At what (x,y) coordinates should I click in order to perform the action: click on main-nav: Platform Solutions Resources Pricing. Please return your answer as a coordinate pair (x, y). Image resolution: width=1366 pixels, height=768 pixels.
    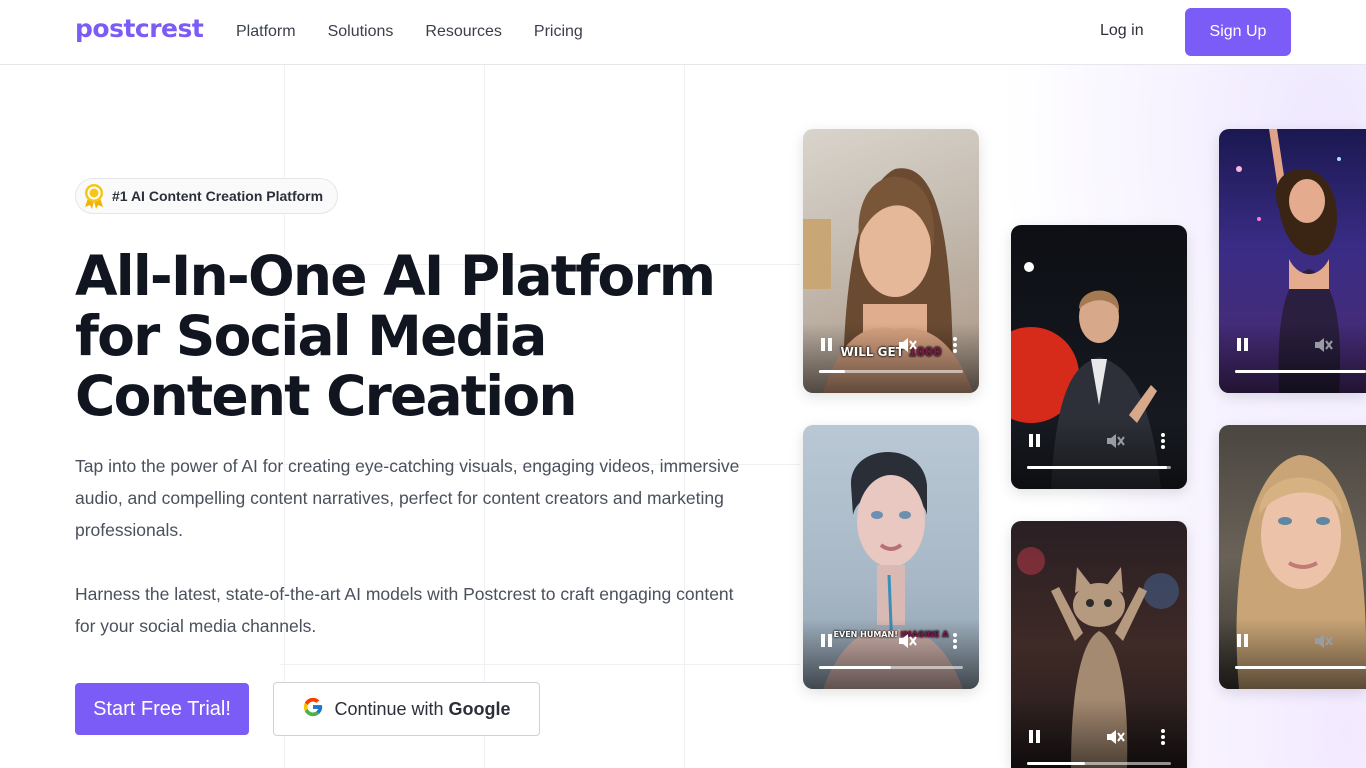
    Looking at the image, I should click on (409, 32).